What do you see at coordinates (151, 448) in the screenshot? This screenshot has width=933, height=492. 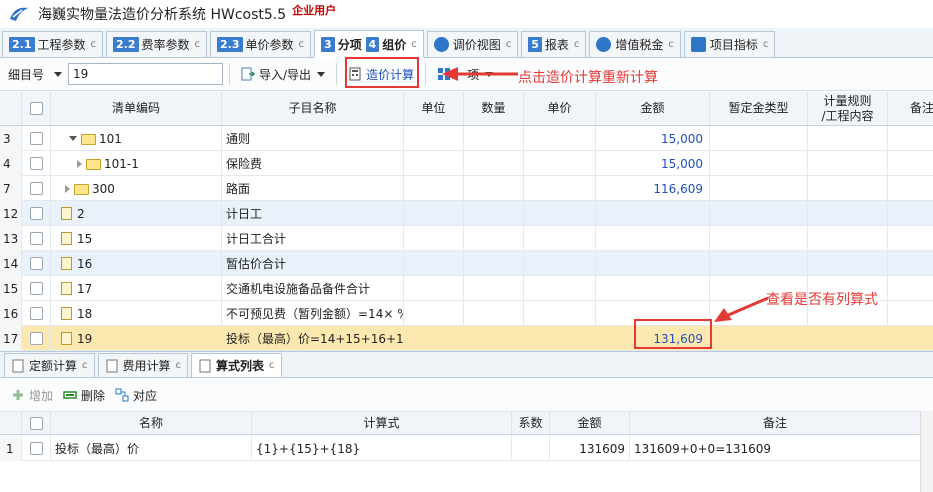 I see `formula-name-cell: 投标（最高）价` at bounding box center [151, 448].